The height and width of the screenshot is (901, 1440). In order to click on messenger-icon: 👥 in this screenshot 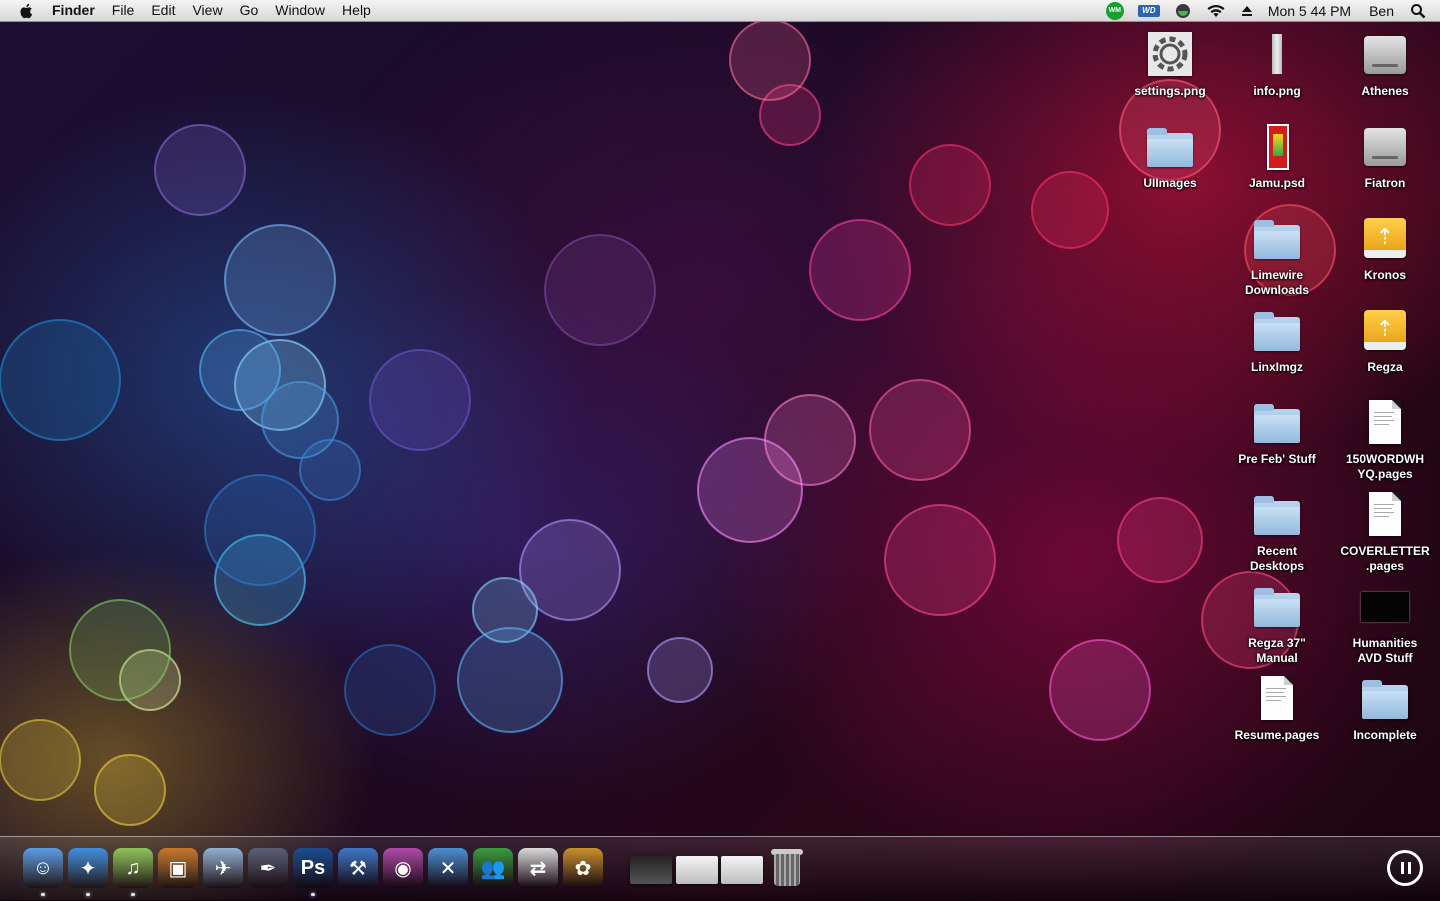, I will do `click(493, 868)`.